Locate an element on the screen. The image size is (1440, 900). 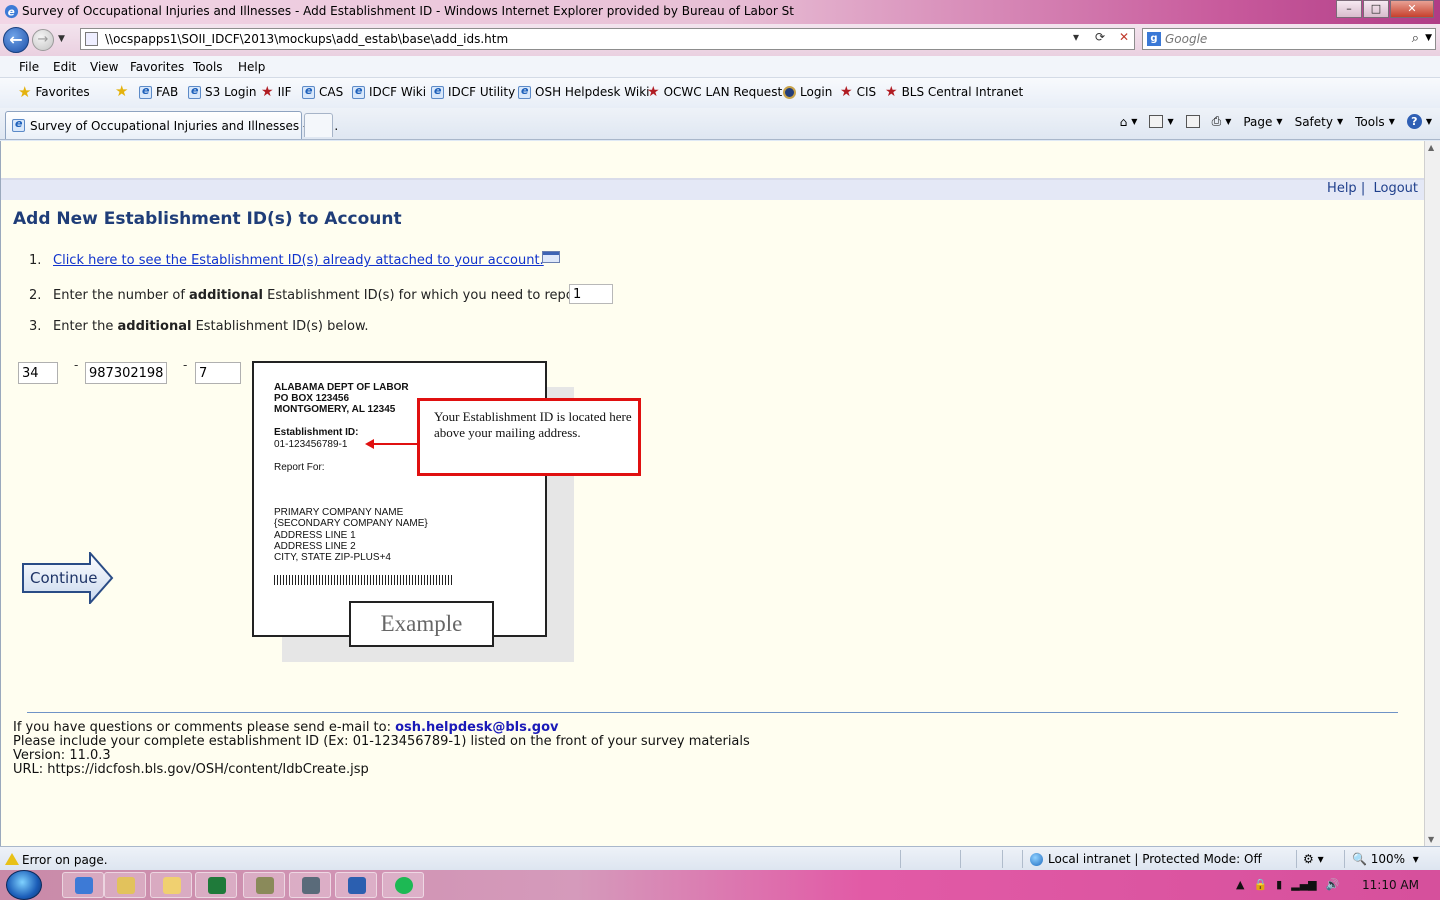
show-hidden-icons-icon: ▲ is located at coordinates (1240, 884).